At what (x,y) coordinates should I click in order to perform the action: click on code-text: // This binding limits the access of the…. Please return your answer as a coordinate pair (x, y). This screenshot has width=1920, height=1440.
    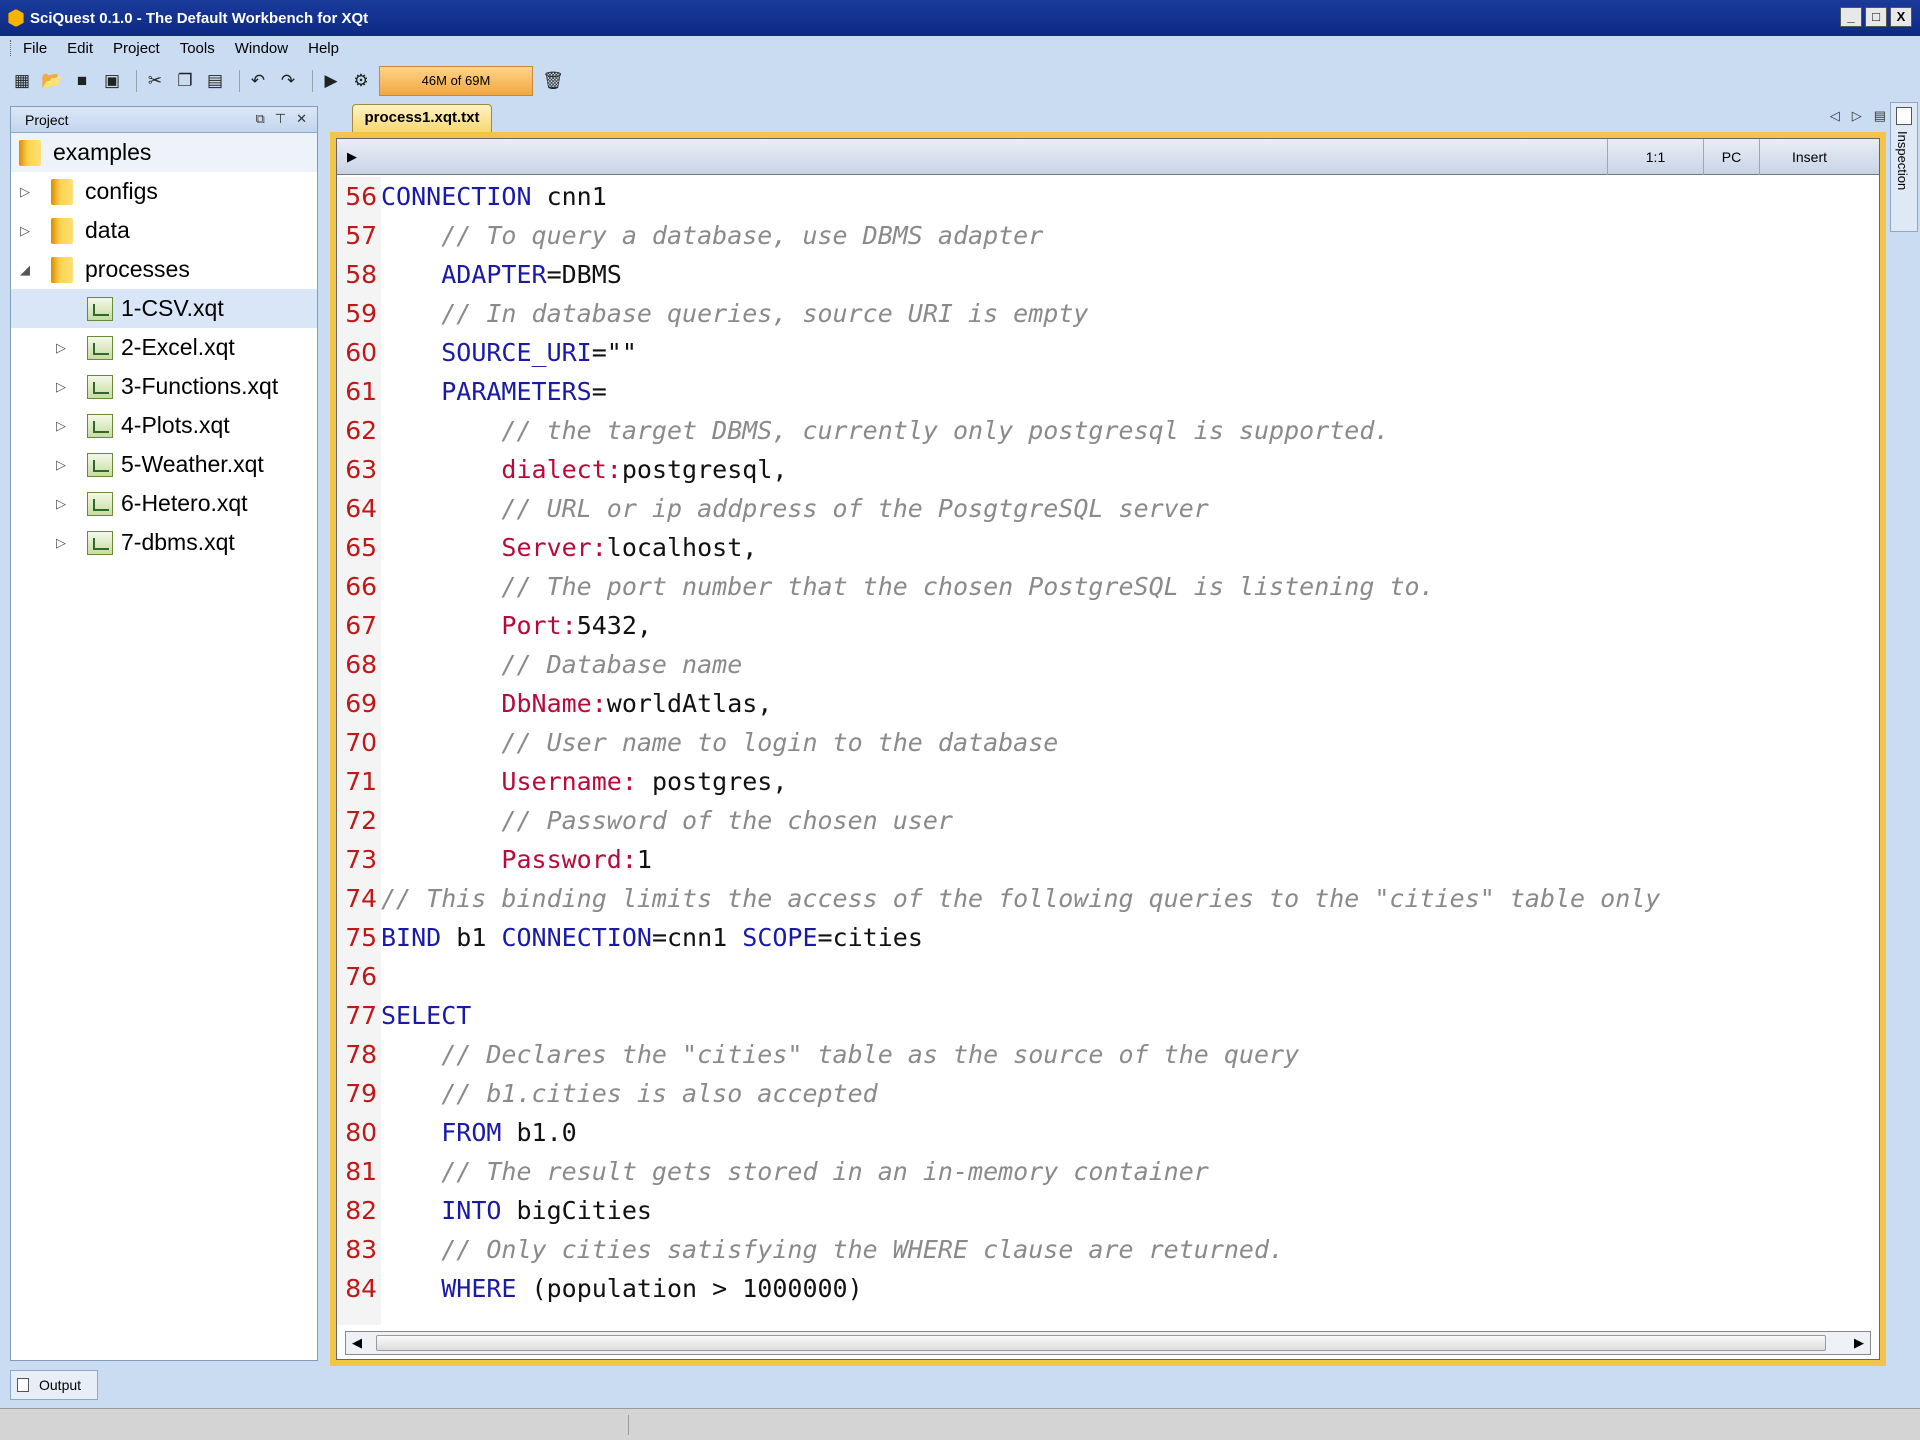
    Looking at the image, I should click on (1020, 898).